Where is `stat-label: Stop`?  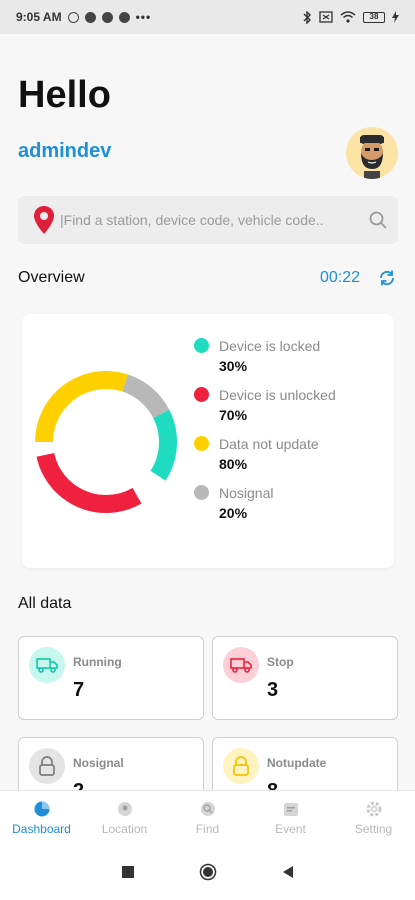
stat-label: Stop is located at coordinates (280, 662).